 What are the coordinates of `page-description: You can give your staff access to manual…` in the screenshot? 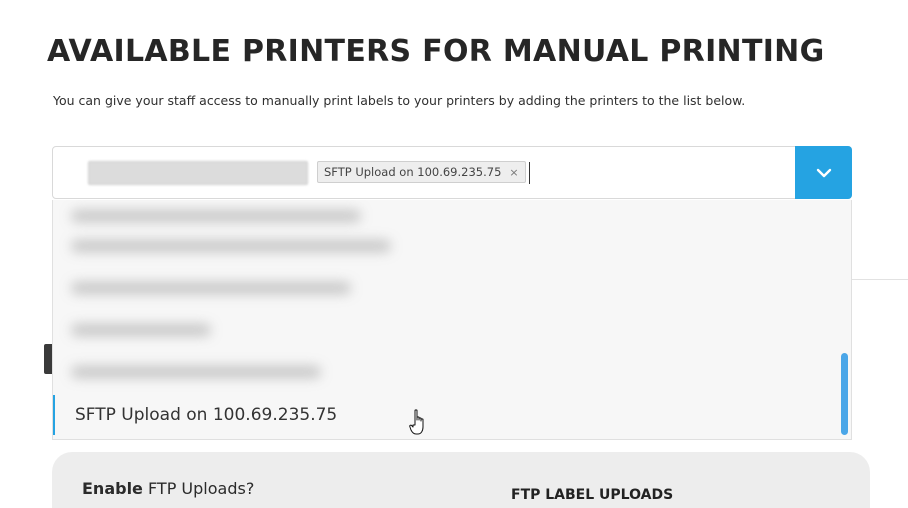 It's located at (399, 100).